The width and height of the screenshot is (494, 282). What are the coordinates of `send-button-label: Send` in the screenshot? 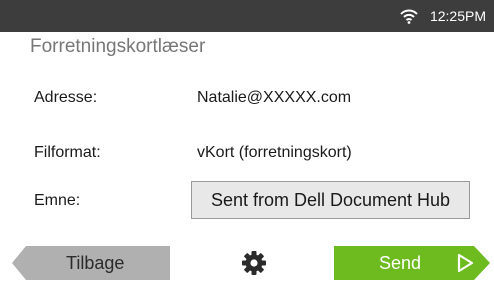 It's located at (400, 262).